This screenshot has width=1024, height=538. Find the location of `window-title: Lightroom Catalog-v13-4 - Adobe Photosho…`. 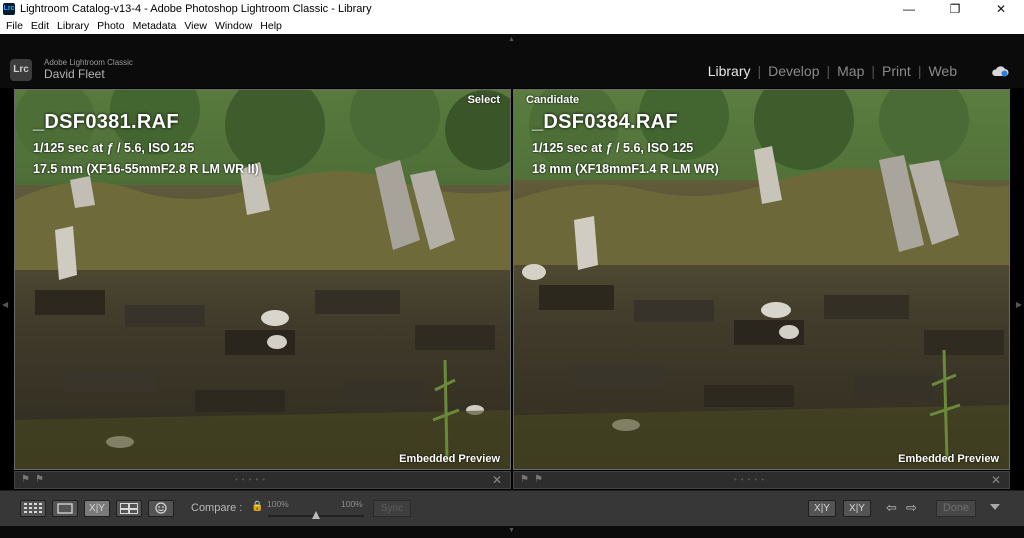

window-title: Lightroom Catalog-v13-4 - Adobe Photosho… is located at coordinates (196, 9).